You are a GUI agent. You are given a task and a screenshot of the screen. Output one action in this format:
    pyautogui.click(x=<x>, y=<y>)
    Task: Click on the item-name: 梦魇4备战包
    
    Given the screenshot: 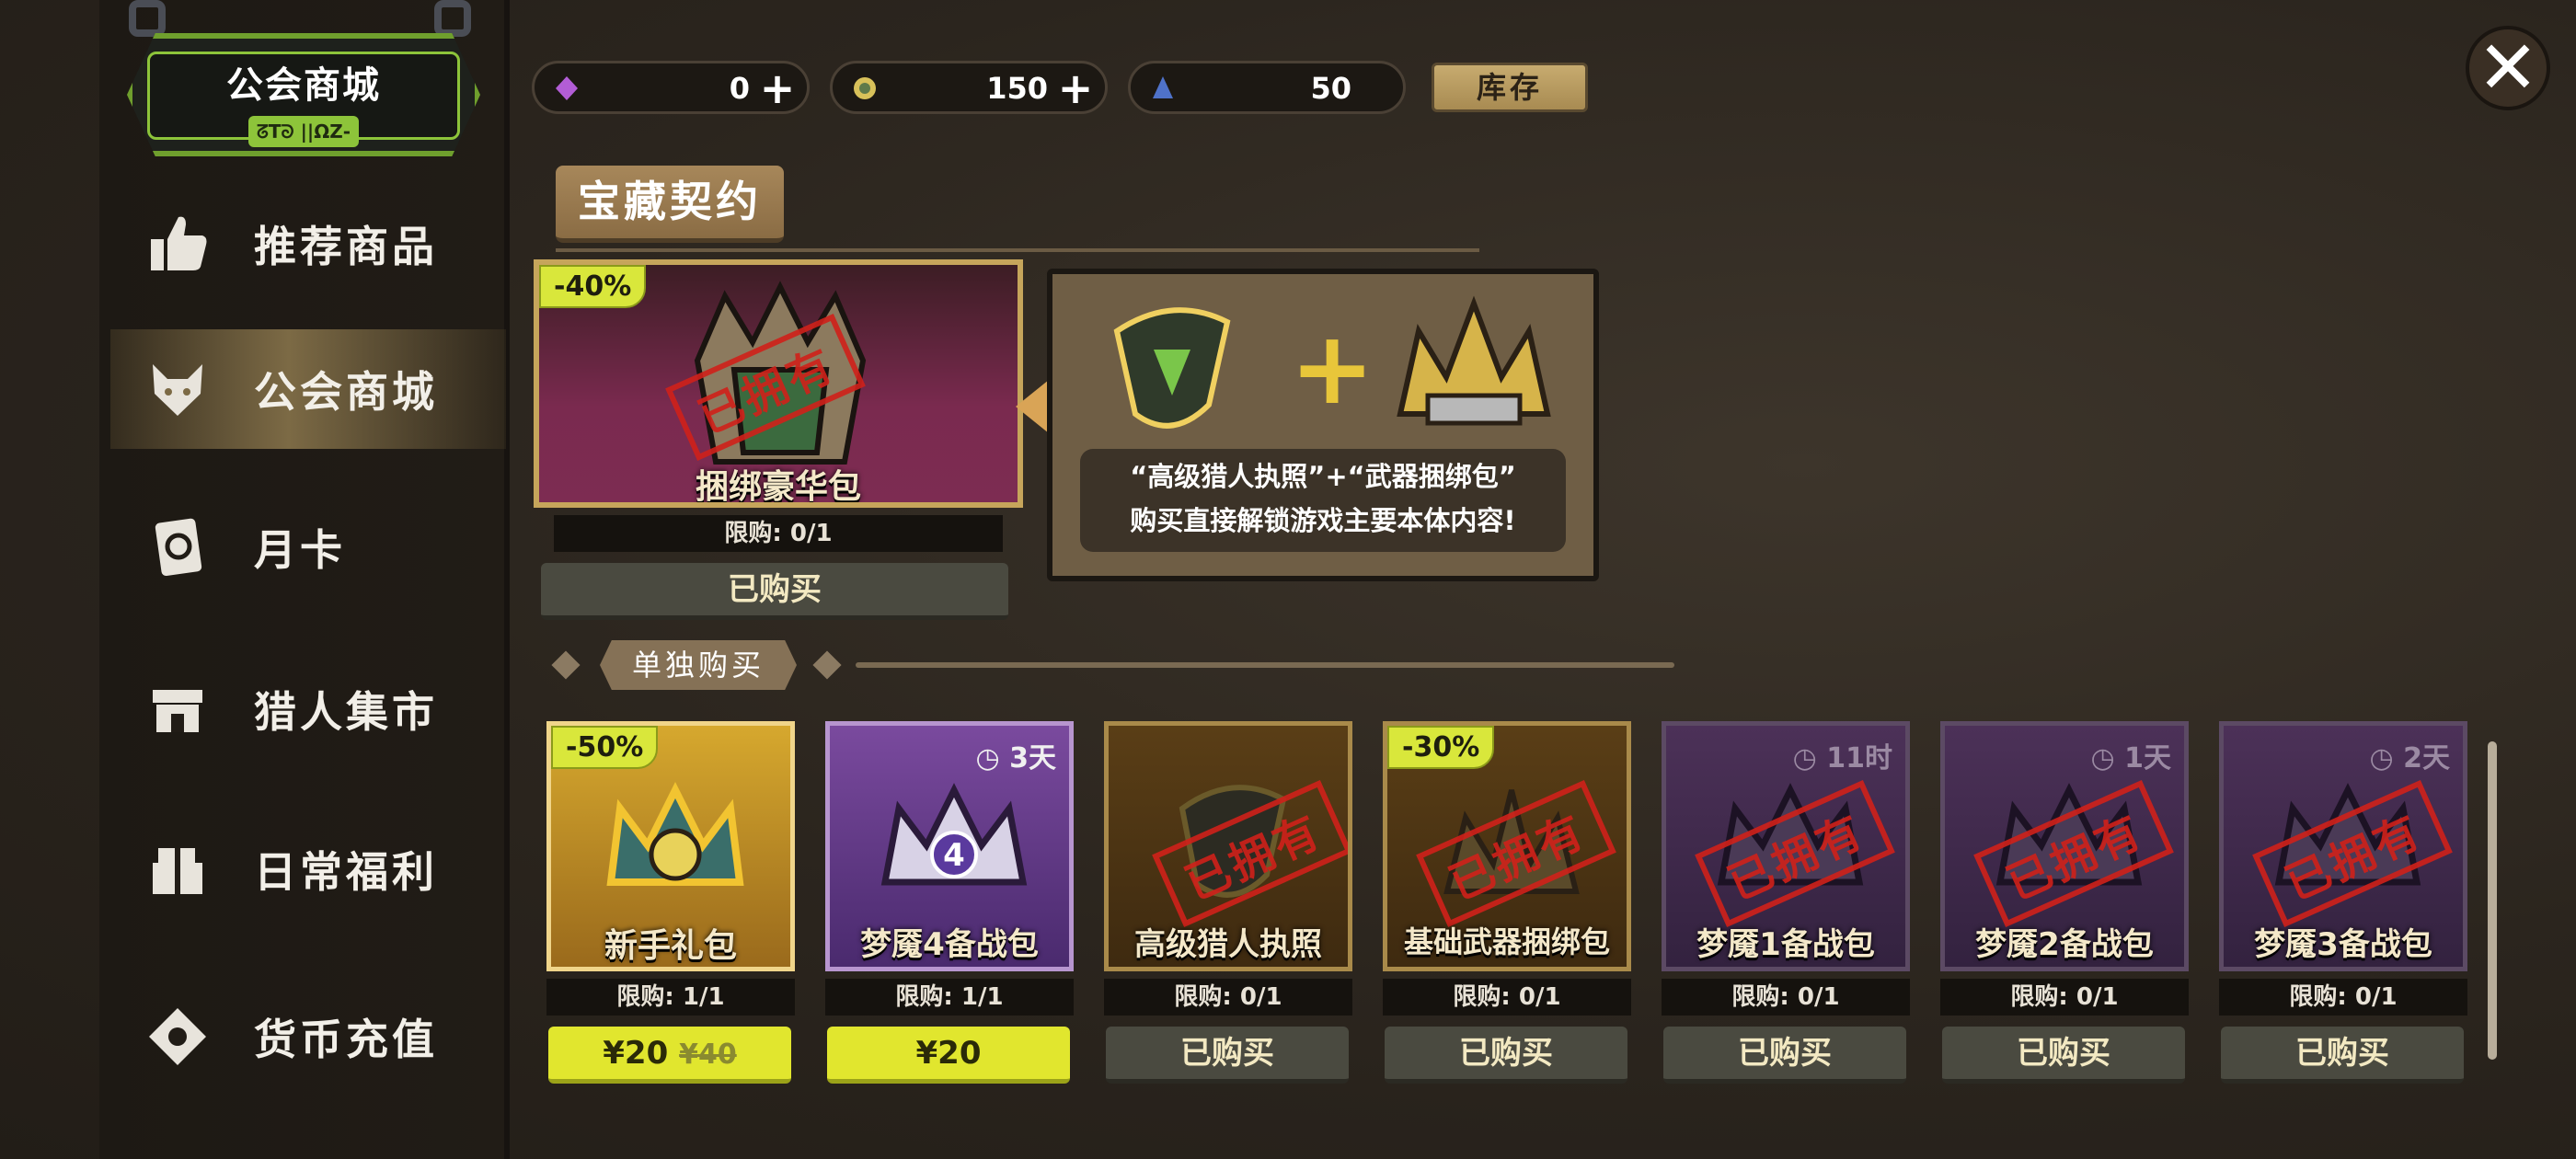 What is the action you would take?
    pyautogui.click(x=949, y=944)
    